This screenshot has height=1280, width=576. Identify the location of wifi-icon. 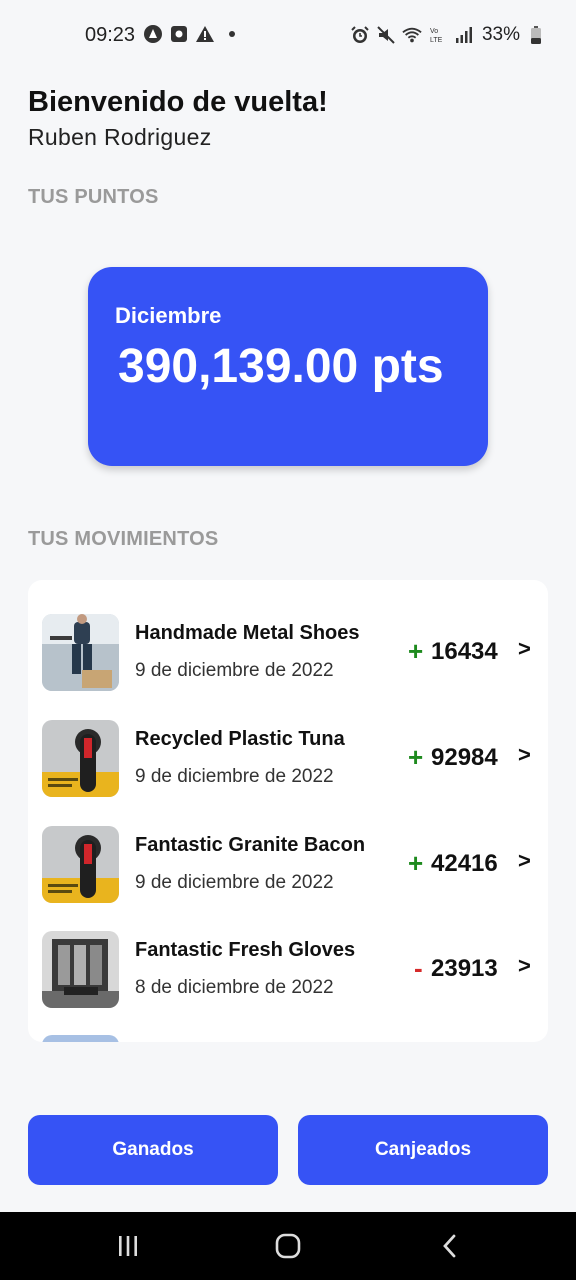
(412, 35).